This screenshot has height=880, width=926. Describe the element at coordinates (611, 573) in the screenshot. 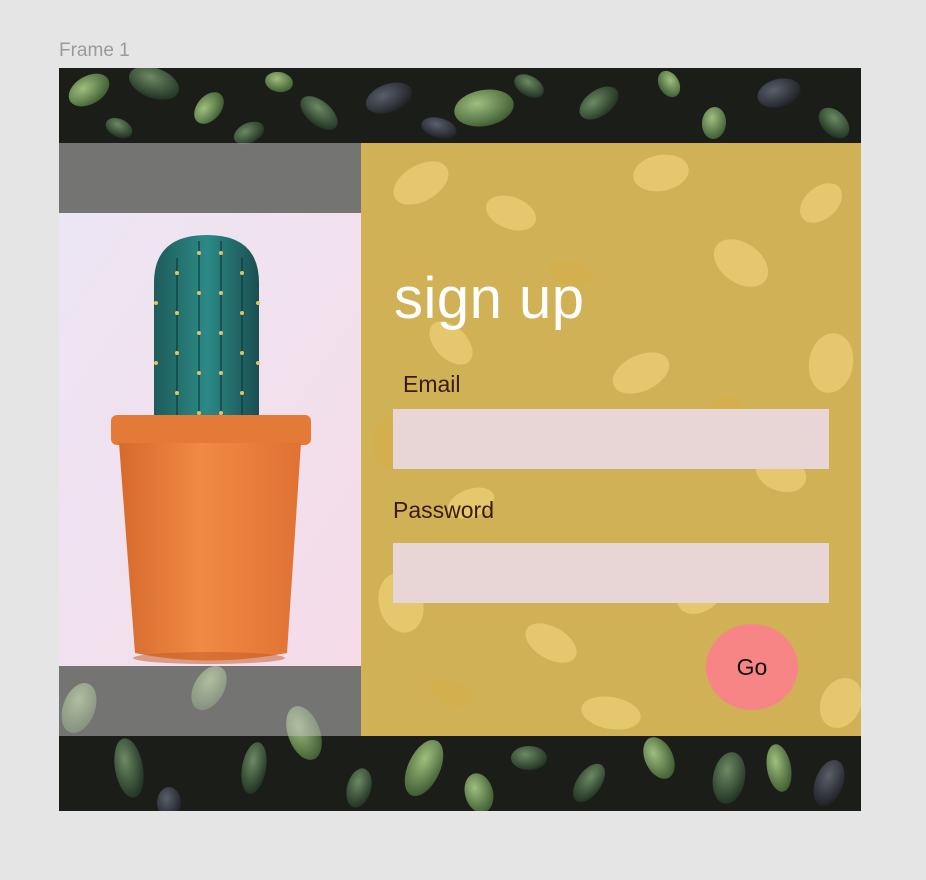

I see `password-field` at that location.